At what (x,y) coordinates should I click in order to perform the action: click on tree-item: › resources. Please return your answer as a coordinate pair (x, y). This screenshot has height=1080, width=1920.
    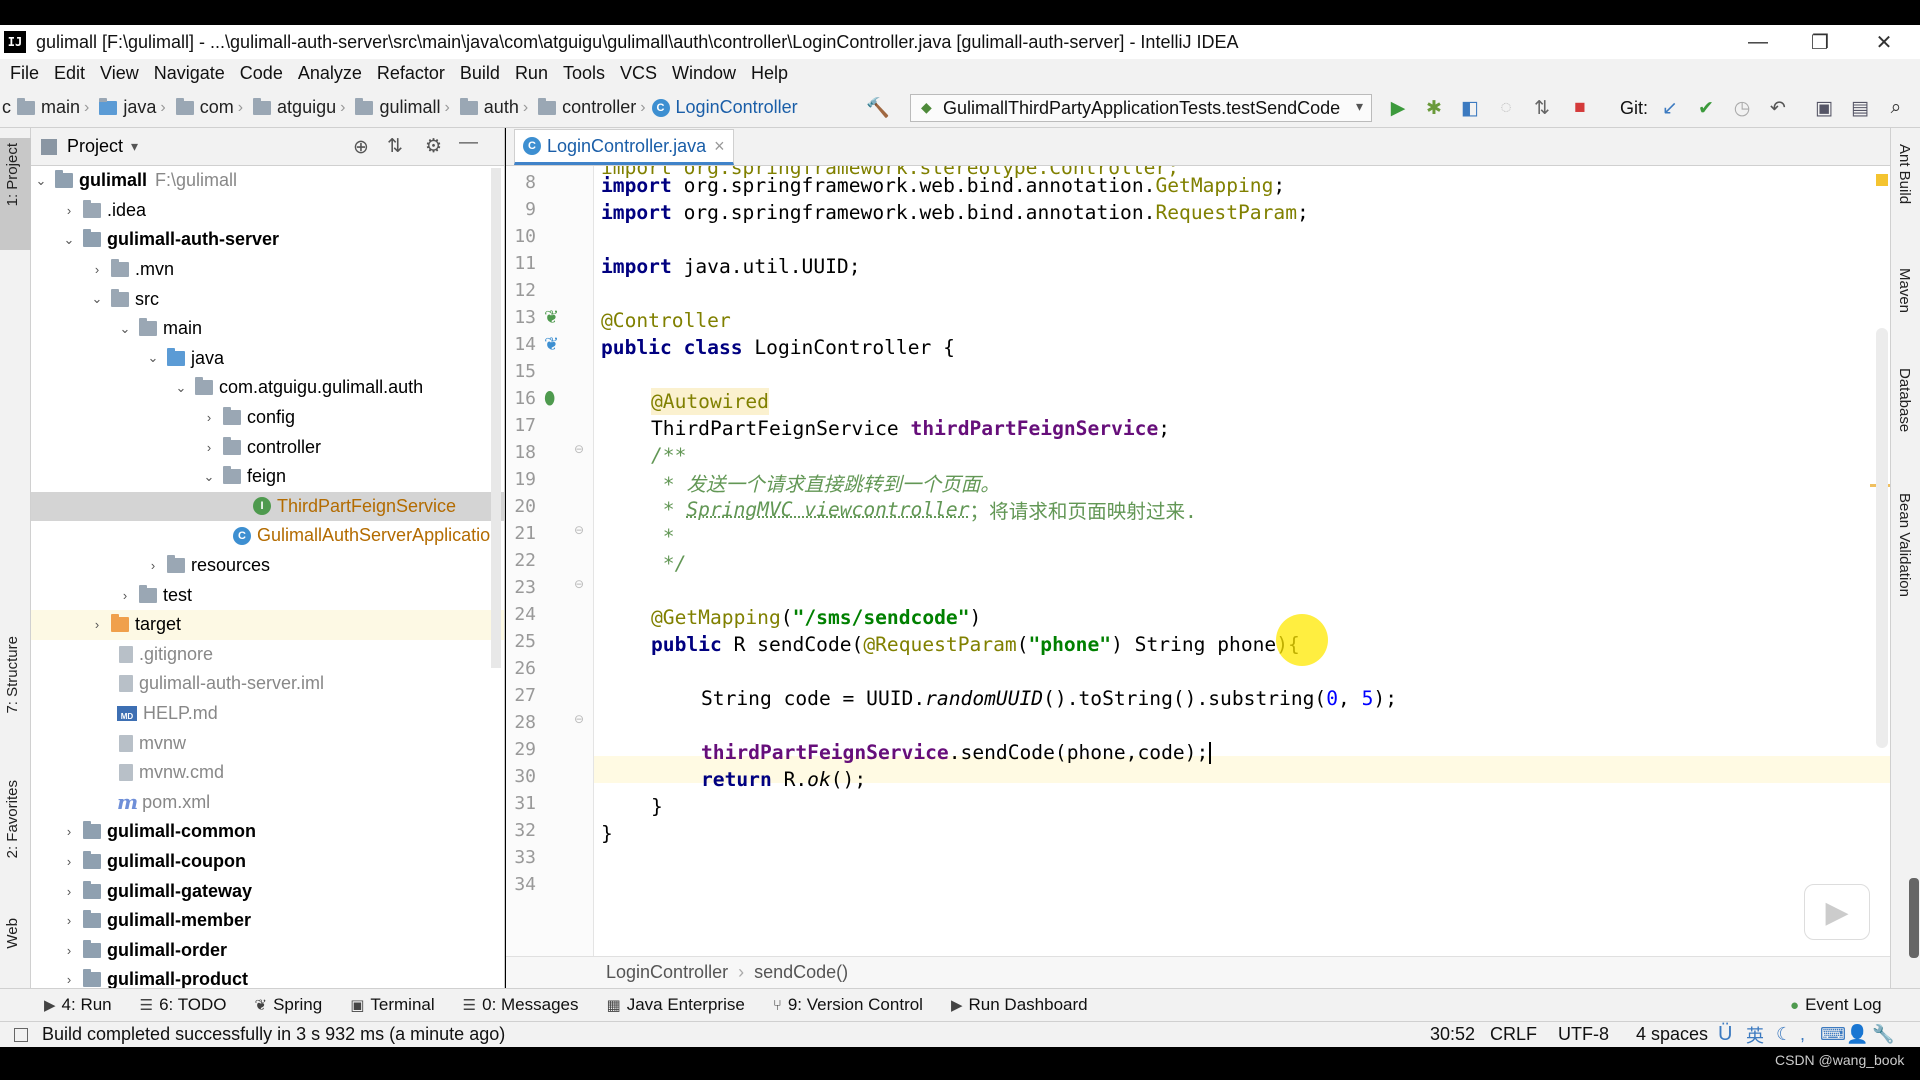
    Looking at the image, I should click on (267, 566).